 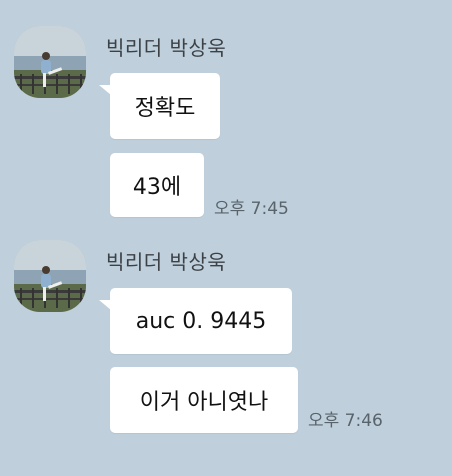 I want to click on message-timestamp: 오후 7:46, so click(x=345, y=421).